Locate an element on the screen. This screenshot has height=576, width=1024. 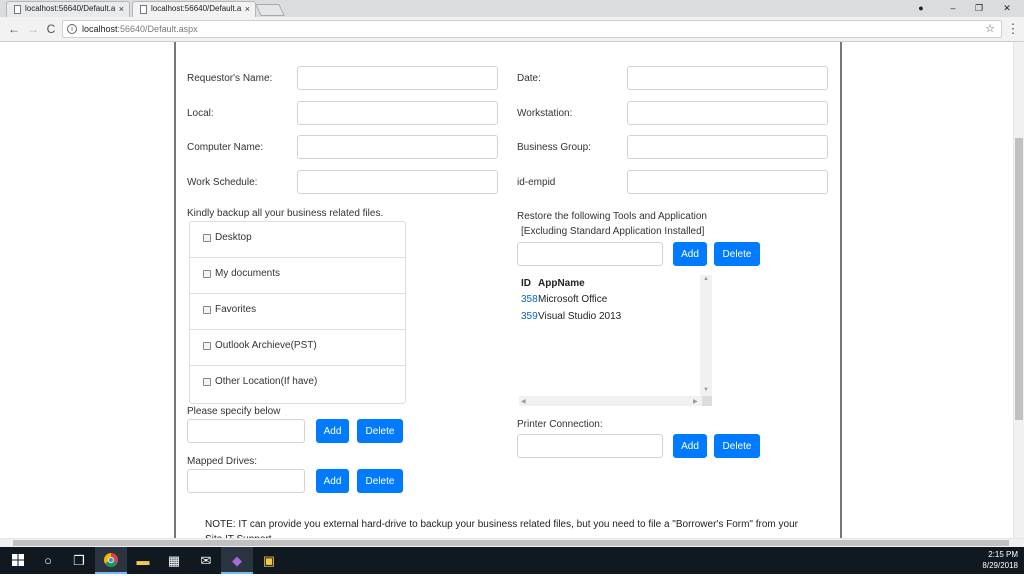
printer-delete-button: Delete is located at coordinates (737, 446).